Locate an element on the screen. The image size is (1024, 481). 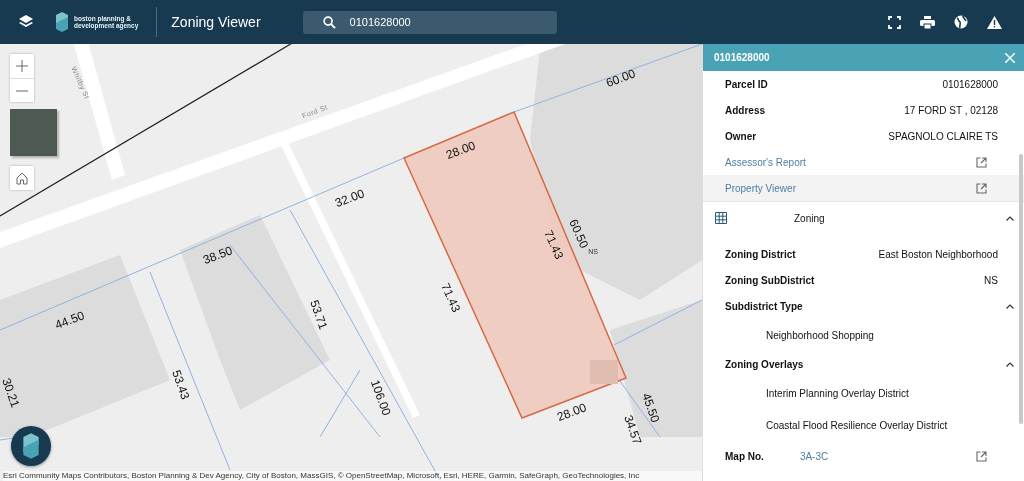
map-label: 38.50 is located at coordinates (218, 255).